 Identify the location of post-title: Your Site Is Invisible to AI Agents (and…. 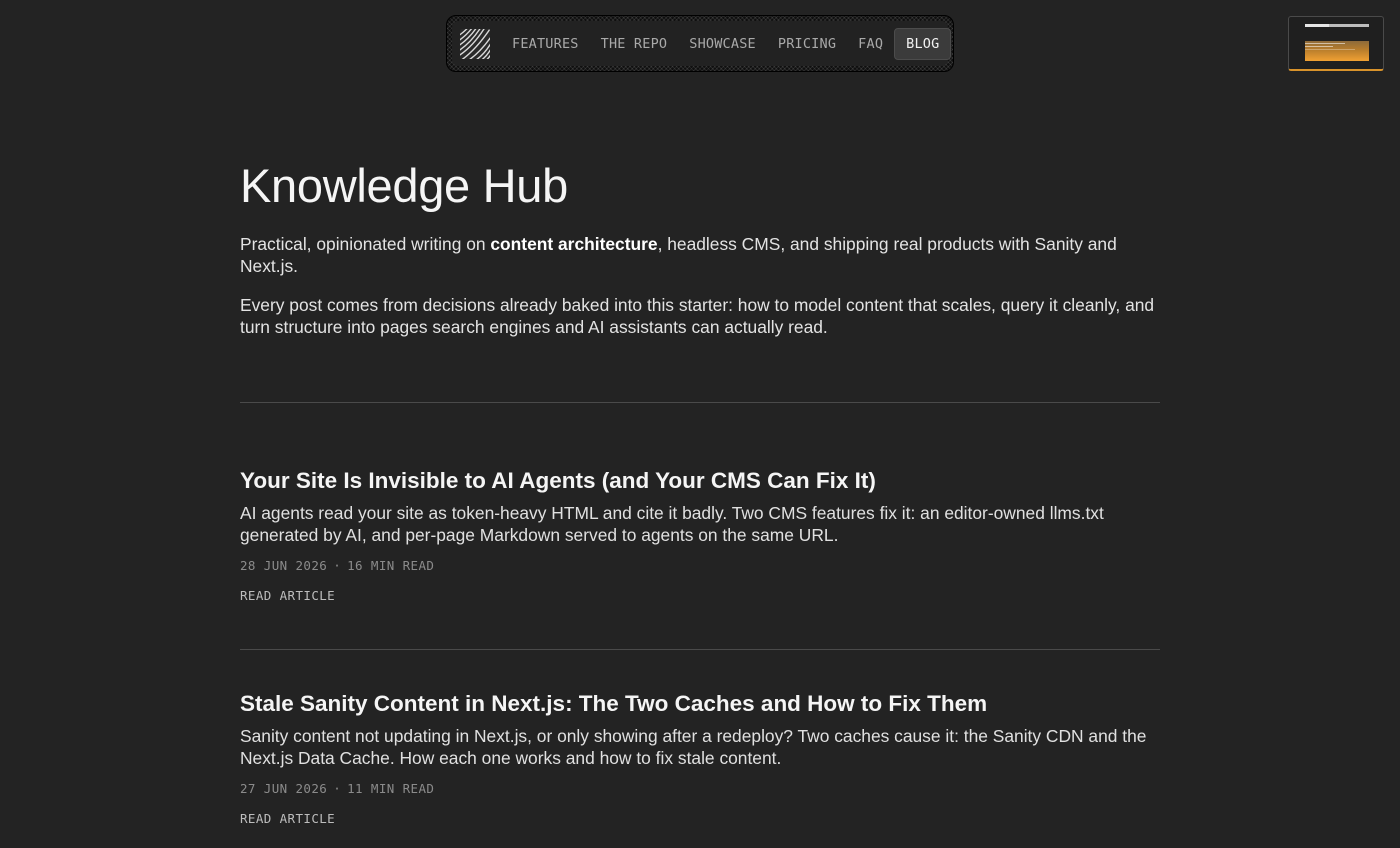
(700, 481).